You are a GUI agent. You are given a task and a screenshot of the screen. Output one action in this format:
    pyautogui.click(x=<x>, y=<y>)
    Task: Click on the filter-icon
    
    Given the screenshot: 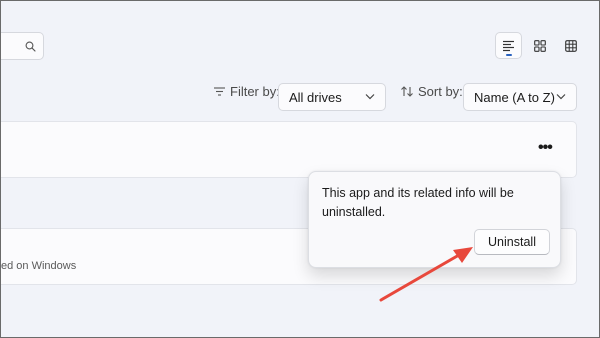 What is the action you would take?
    pyautogui.click(x=219, y=91)
    